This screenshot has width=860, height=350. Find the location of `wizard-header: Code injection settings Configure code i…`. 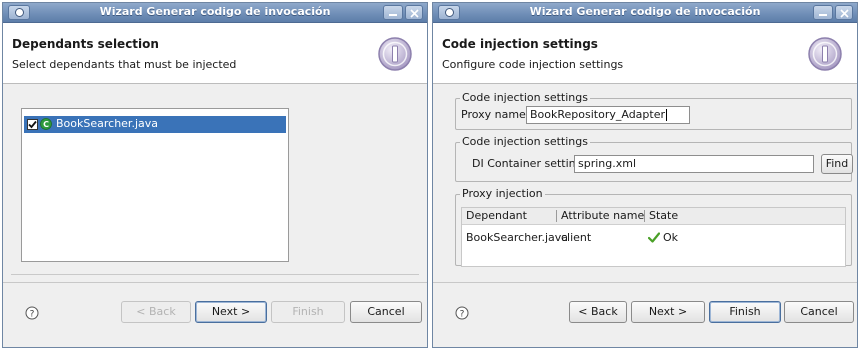

wizard-header: Code injection settings Configure code i… is located at coordinates (645, 53).